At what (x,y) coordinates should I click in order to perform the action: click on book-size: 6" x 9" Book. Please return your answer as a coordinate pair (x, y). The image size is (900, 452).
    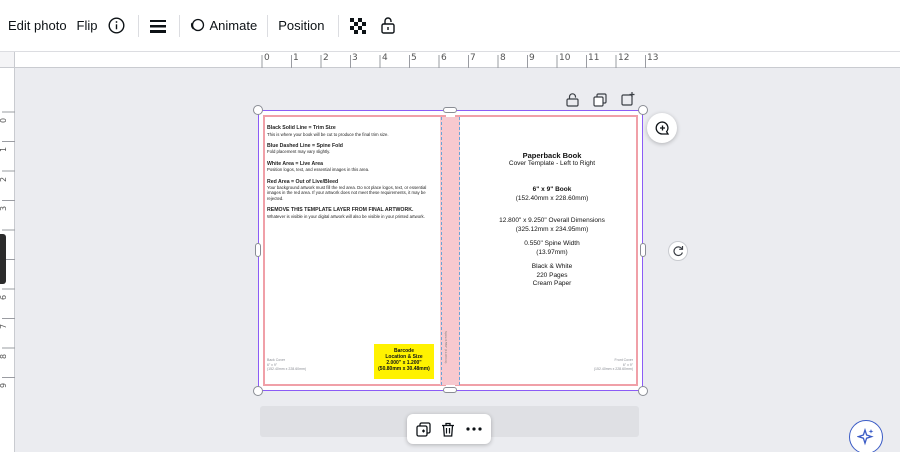
    Looking at the image, I should click on (552, 190).